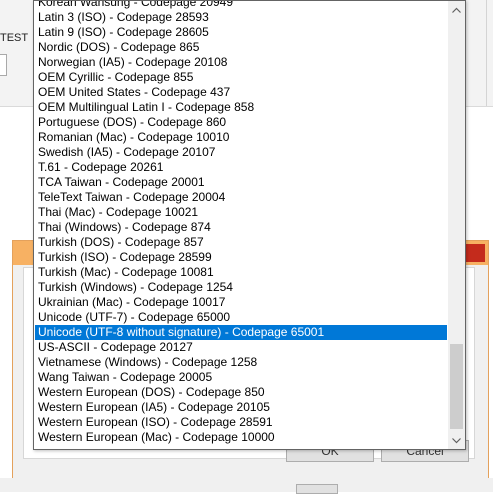 This screenshot has width=493, height=494. Describe the element at coordinates (241, 197) in the screenshot. I see `encoding-option: TeleText Taiwan - Codepage 20004` at that location.